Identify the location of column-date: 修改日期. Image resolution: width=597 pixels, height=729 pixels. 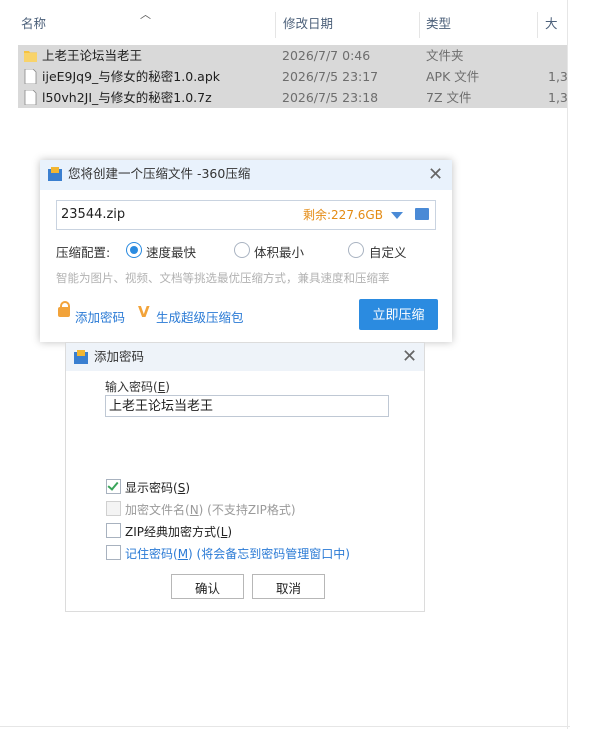
(308, 24).